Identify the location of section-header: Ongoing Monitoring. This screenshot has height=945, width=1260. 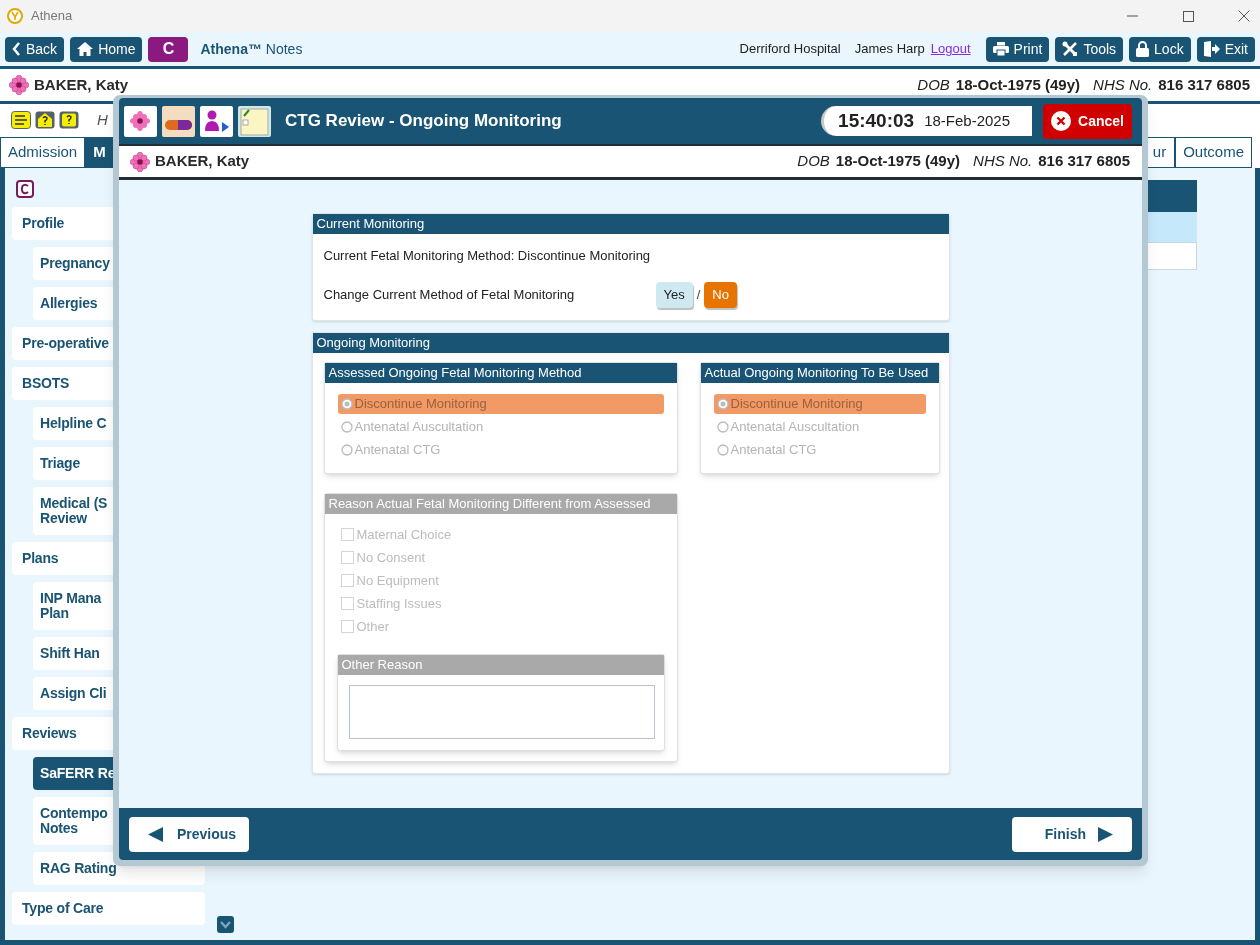
(630, 342).